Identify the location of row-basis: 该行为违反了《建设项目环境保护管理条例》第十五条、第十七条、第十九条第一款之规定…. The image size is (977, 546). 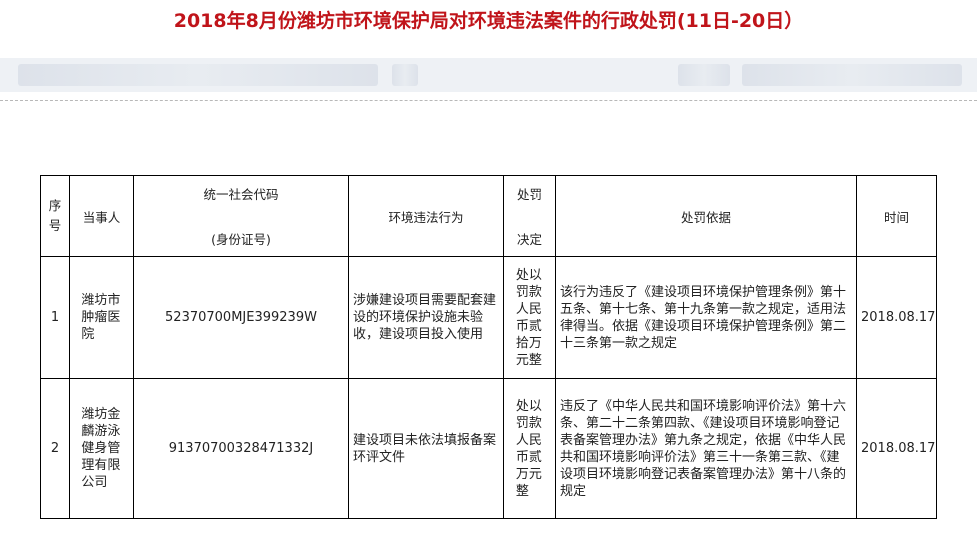
(706, 317).